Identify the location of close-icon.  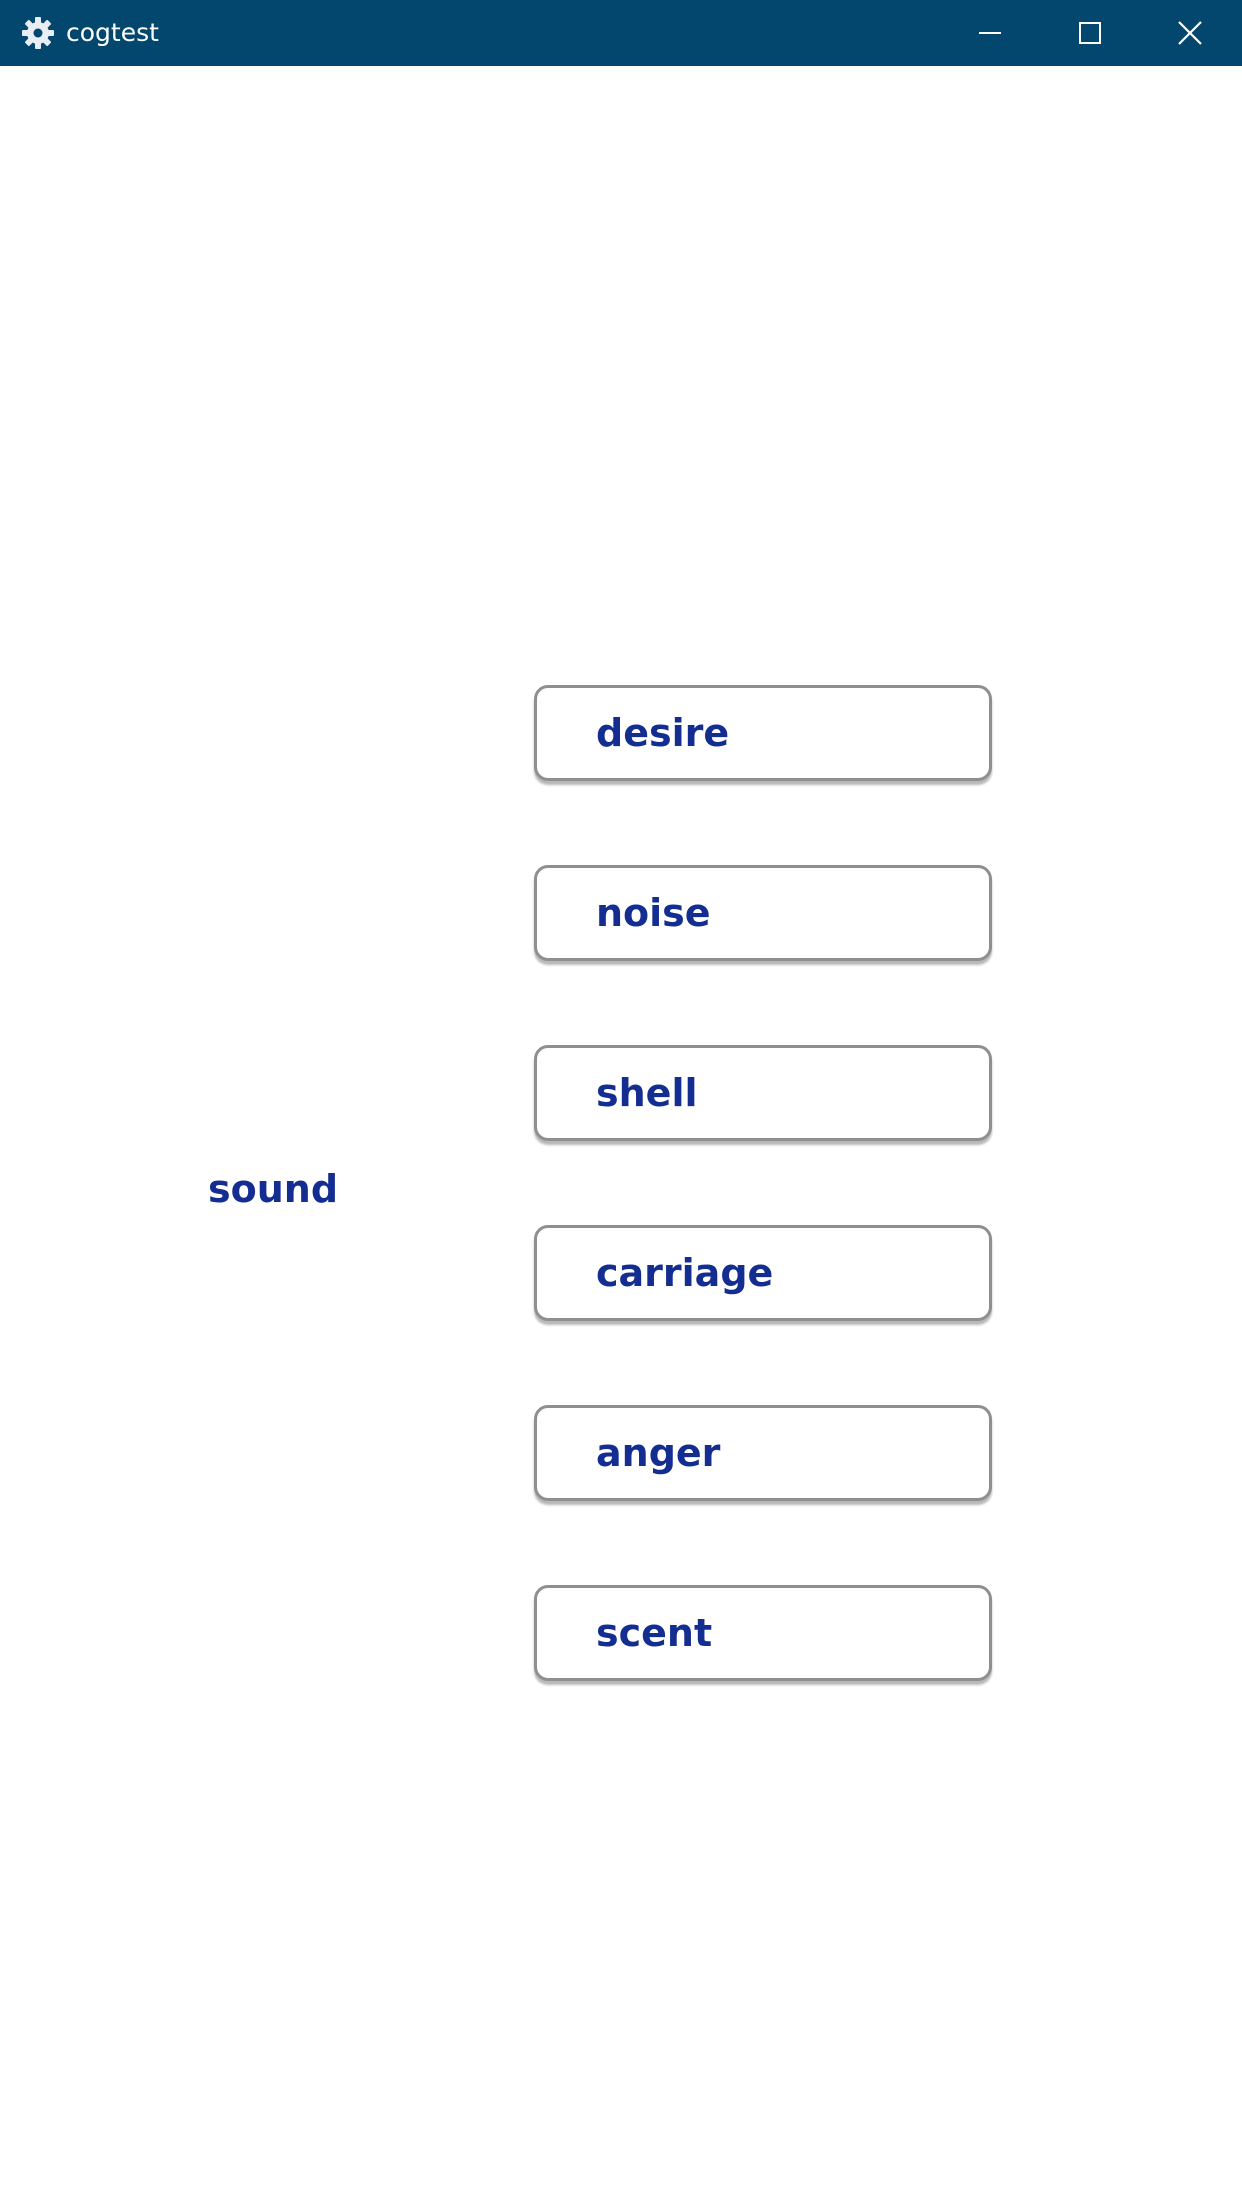
(1190, 33).